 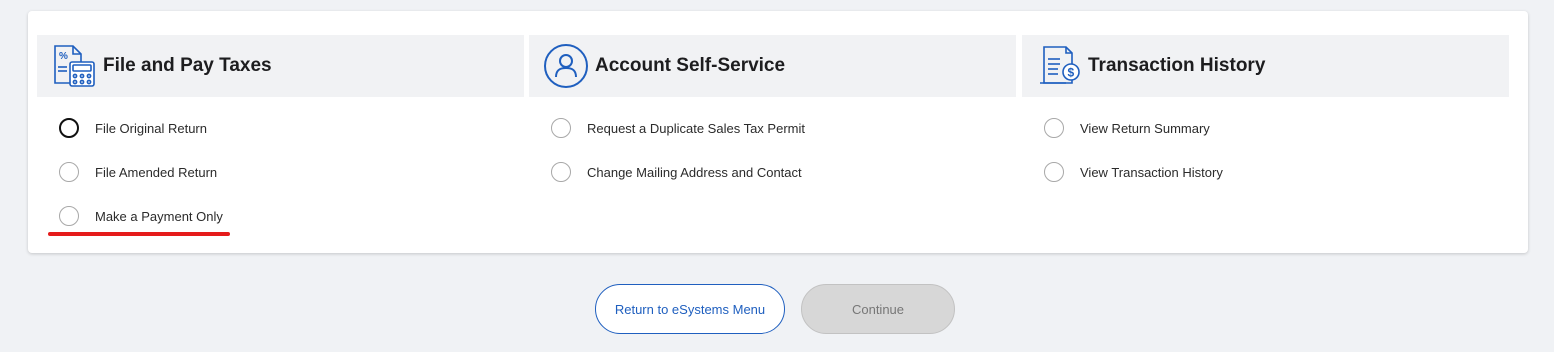 I want to click on option-file-original-return: File Original Return, so click(x=280, y=128).